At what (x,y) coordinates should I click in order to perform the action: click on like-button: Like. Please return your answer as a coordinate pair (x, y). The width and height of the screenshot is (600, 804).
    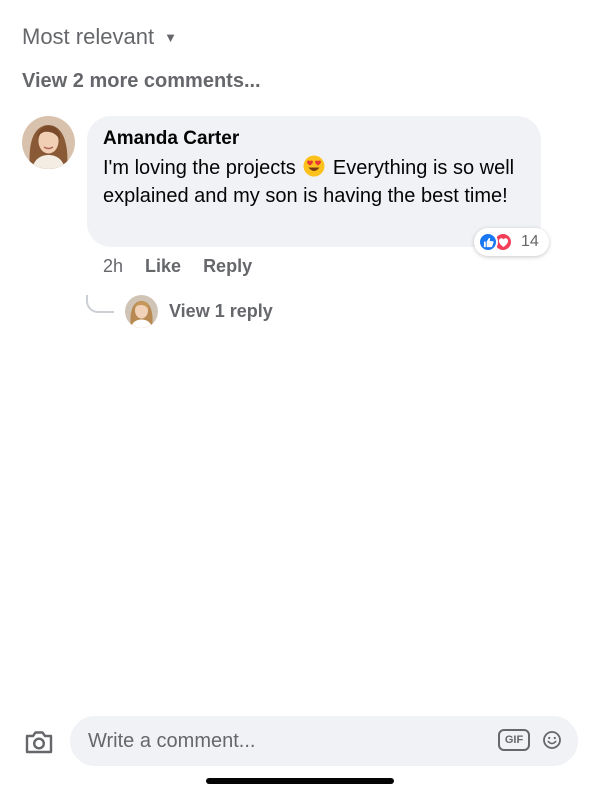
    Looking at the image, I should click on (163, 266).